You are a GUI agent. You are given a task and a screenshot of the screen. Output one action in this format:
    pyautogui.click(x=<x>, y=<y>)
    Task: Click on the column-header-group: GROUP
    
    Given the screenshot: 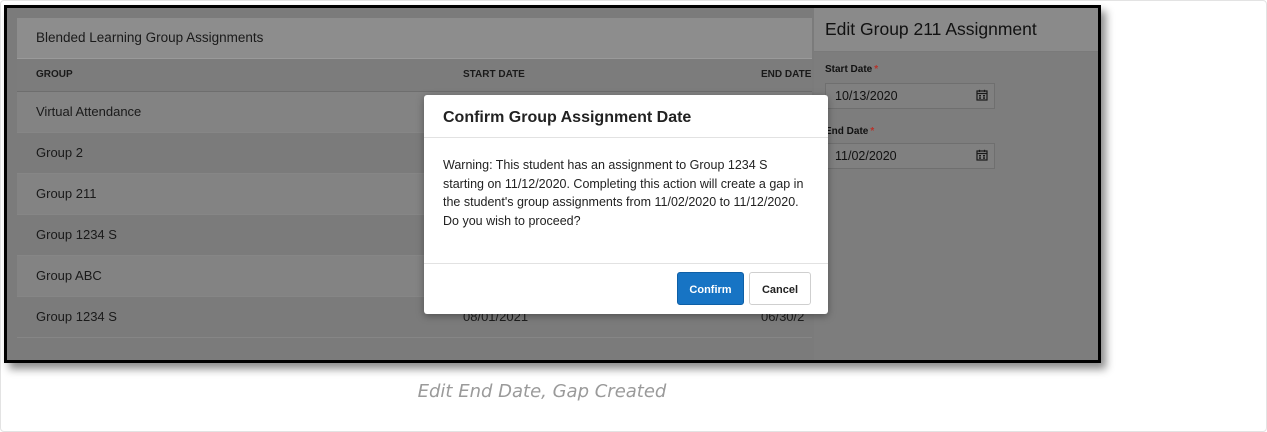 What is the action you would take?
    pyautogui.click(x=54, y=75)
    